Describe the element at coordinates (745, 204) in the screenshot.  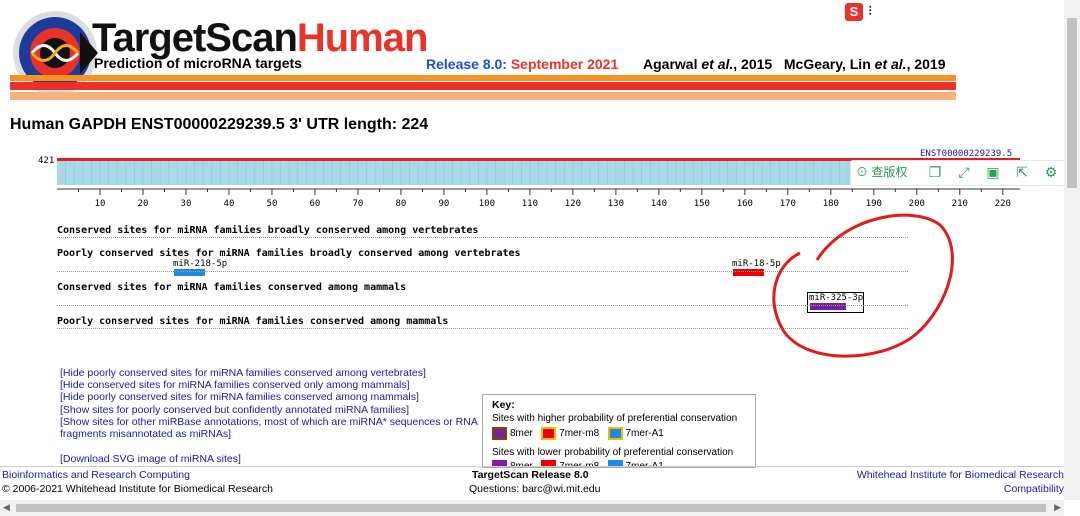
I see `axis-tick-label: 160` at that location.